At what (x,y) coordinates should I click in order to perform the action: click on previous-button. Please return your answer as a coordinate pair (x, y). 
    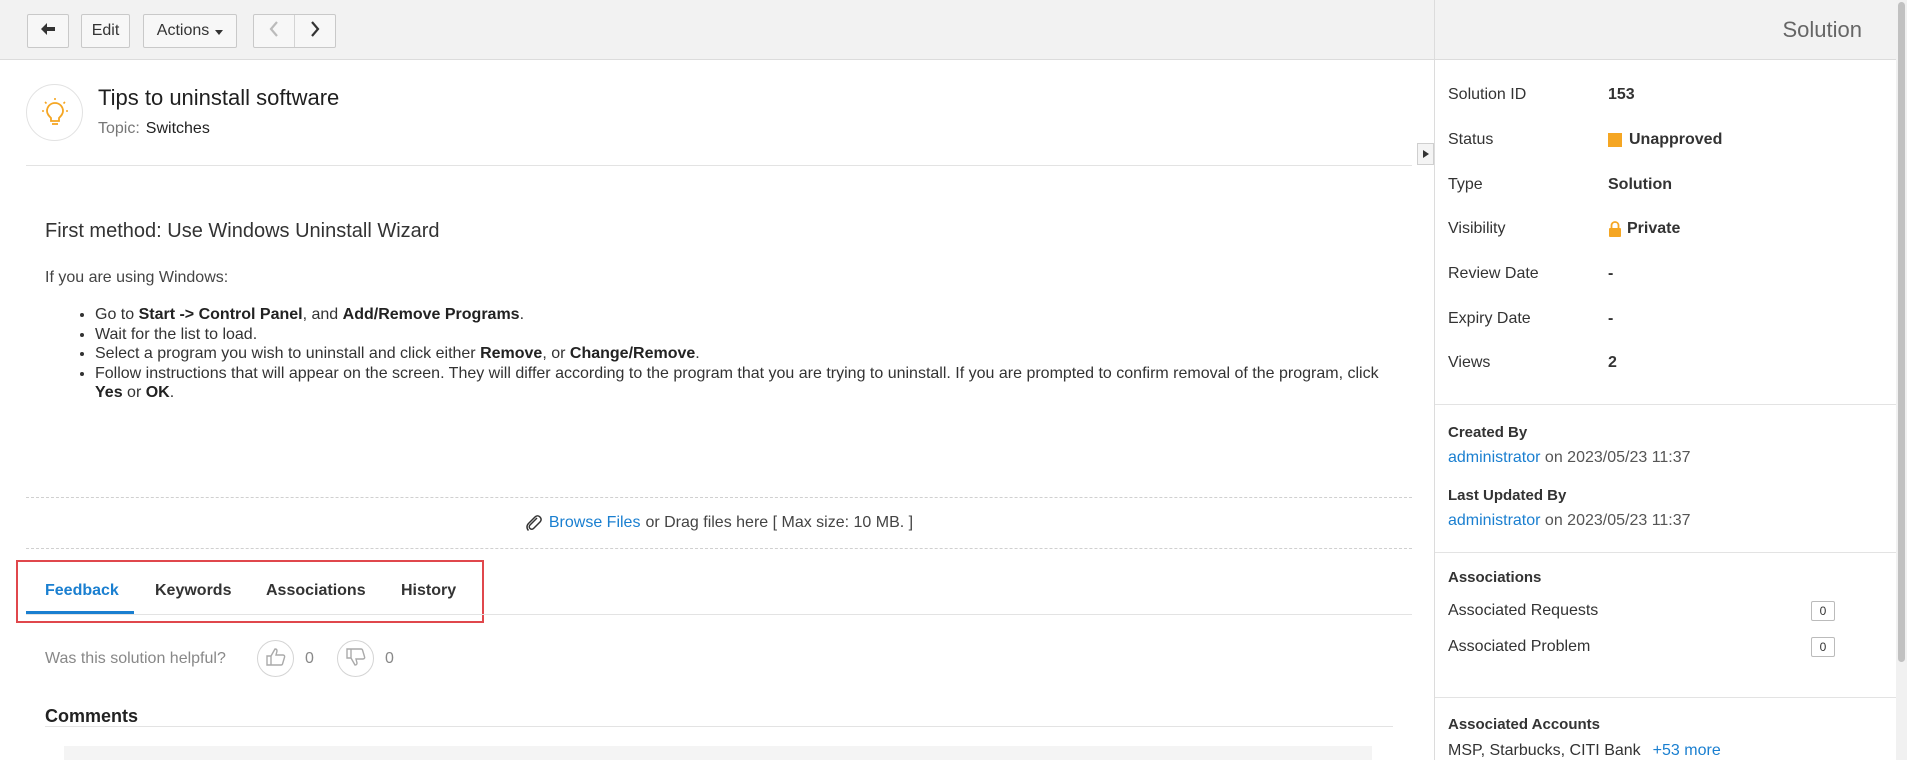
    Looking at the image, I should click on (274, 31).